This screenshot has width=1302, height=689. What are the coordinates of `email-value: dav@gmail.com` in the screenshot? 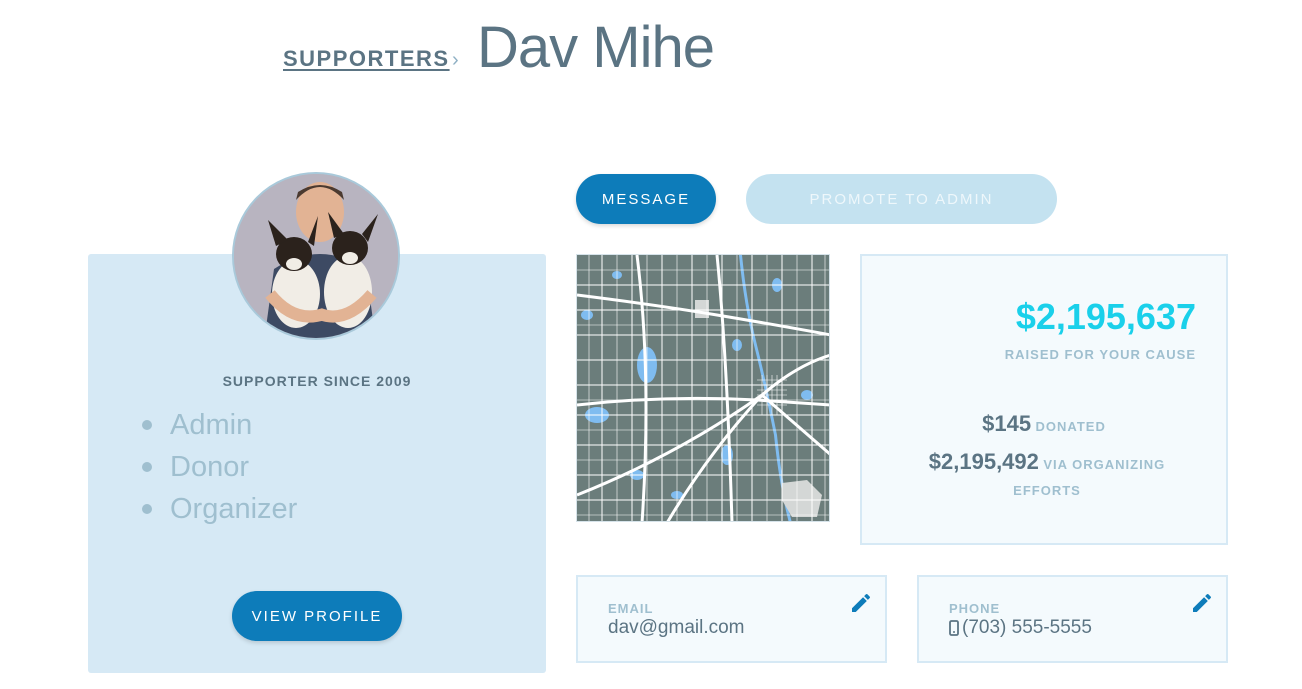 It's located at (676, 627).